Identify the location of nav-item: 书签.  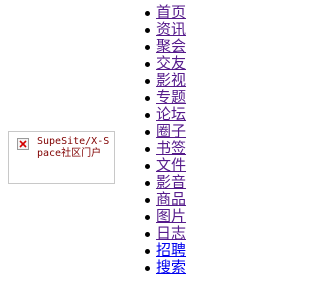
(165, 148).